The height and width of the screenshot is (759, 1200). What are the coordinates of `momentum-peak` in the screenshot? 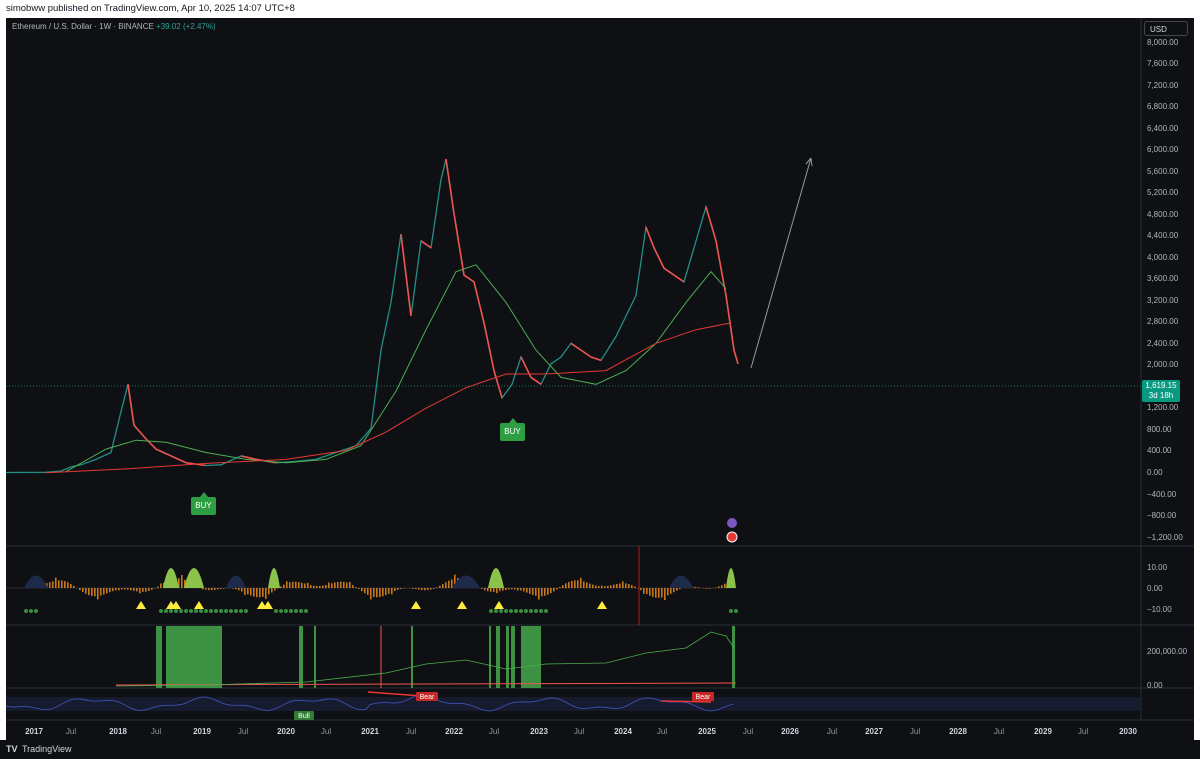 It's located at (731, 578).